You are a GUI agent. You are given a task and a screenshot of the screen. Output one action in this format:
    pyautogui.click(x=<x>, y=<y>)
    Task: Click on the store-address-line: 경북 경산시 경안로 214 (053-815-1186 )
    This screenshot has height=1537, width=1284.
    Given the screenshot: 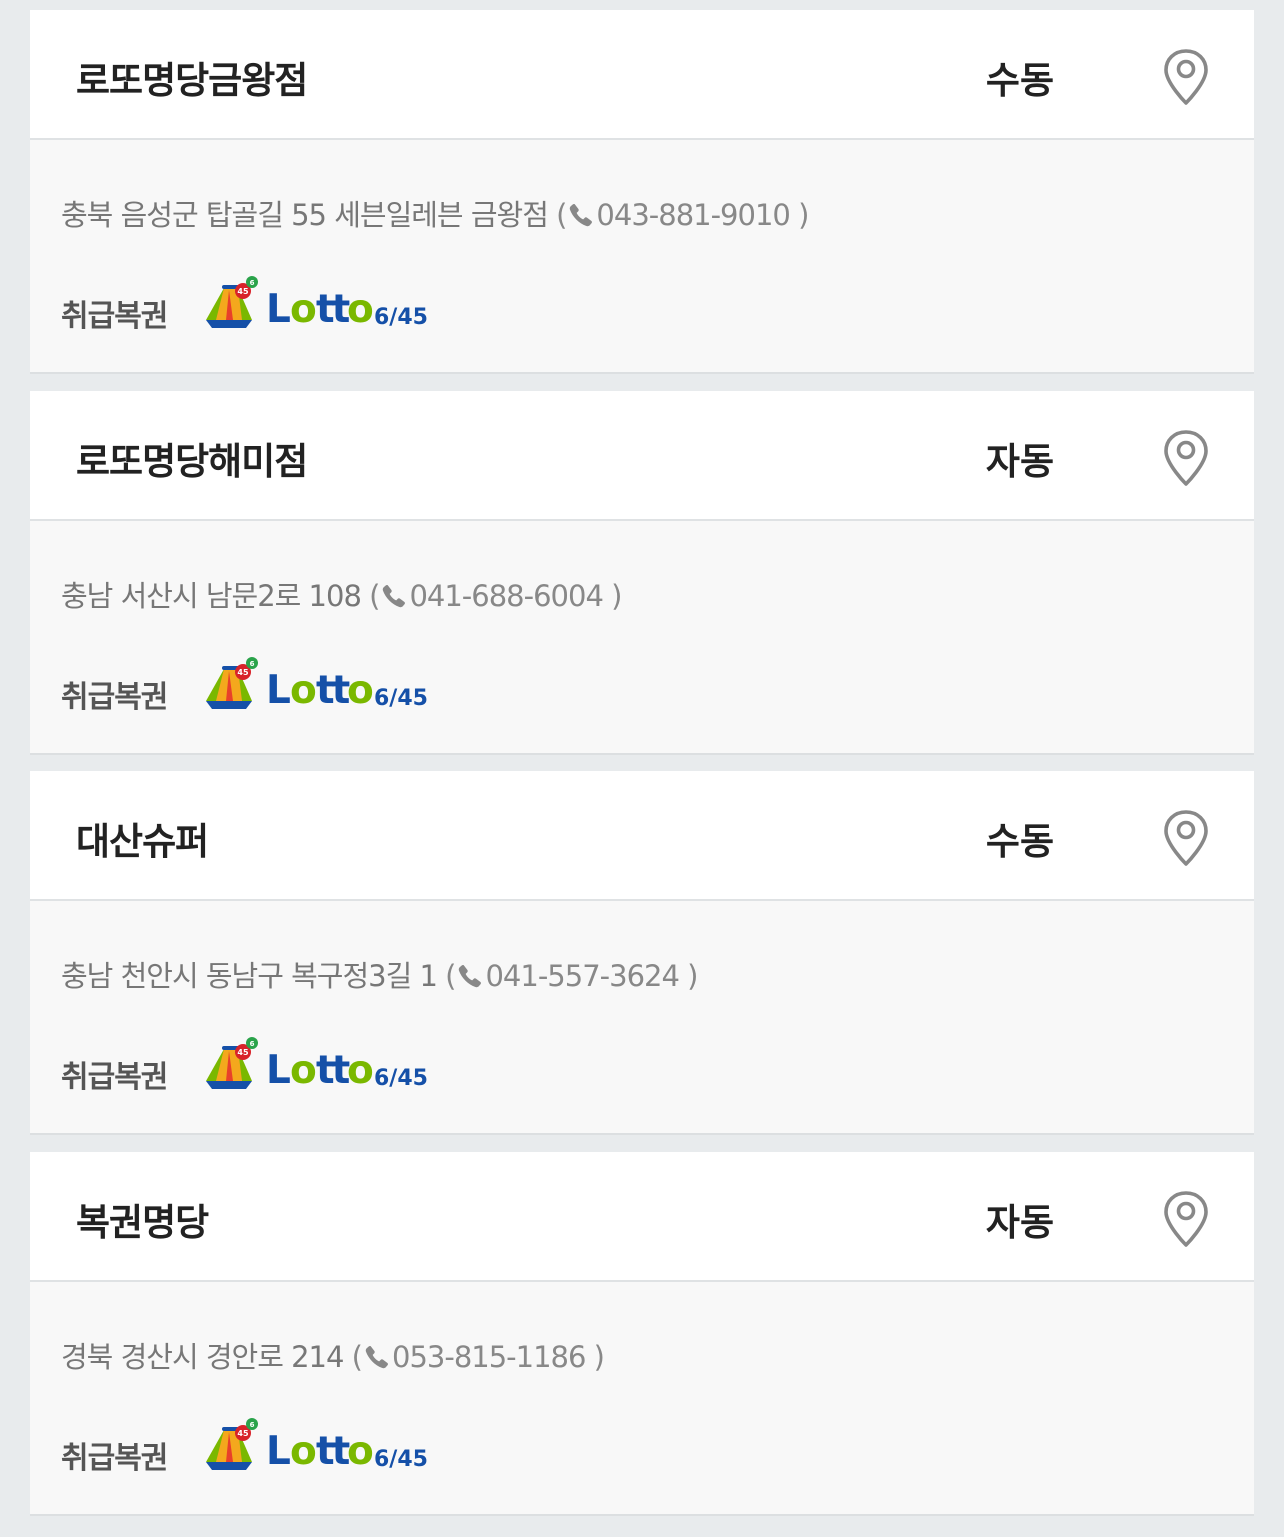 What is the action you would take?
    pyautogui.click(x=333, y=1357)
    